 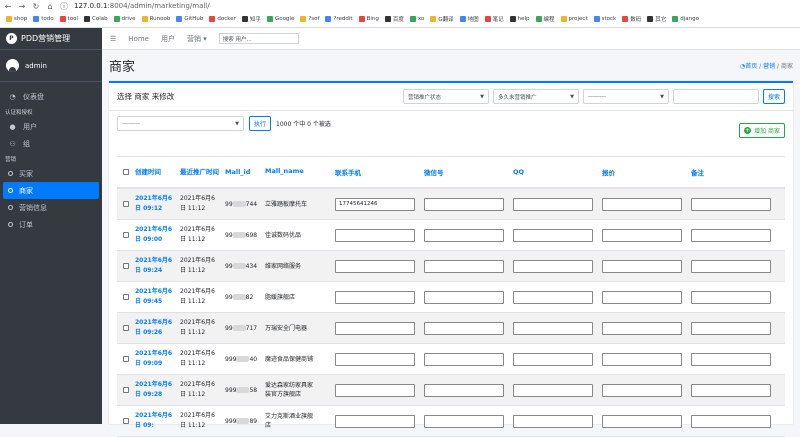 What do you see at coordinates (168, 39) in the screenshot?
I see `nav-users-link: 用户` at bounding box center [168, 39].